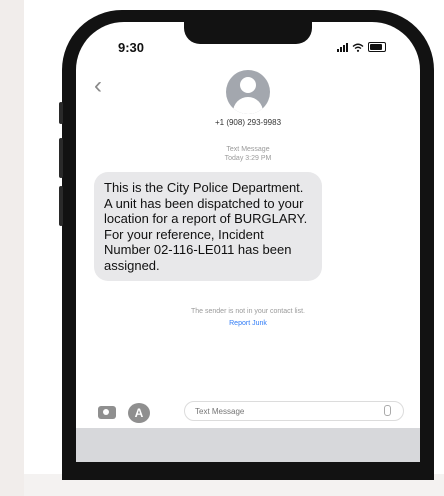 The width and height of the screenshot is (444, 496). What do you see at coordinates (131, 47) in the screenshot?
I see `status-time: 9:30` at bounding box center [131, 47].